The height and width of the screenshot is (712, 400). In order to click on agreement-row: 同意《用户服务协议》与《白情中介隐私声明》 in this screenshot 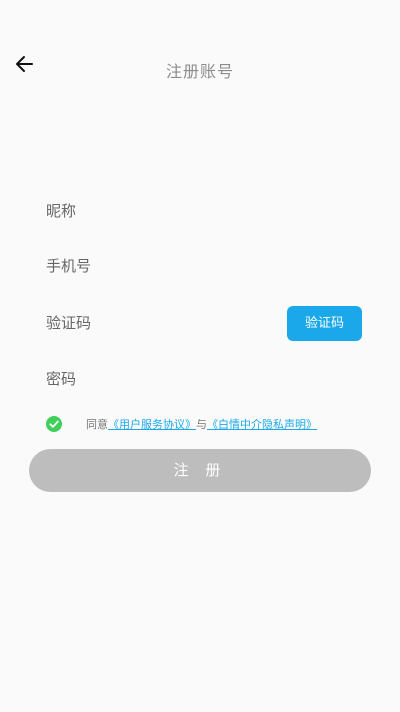, I will do `click(206, 424)`.